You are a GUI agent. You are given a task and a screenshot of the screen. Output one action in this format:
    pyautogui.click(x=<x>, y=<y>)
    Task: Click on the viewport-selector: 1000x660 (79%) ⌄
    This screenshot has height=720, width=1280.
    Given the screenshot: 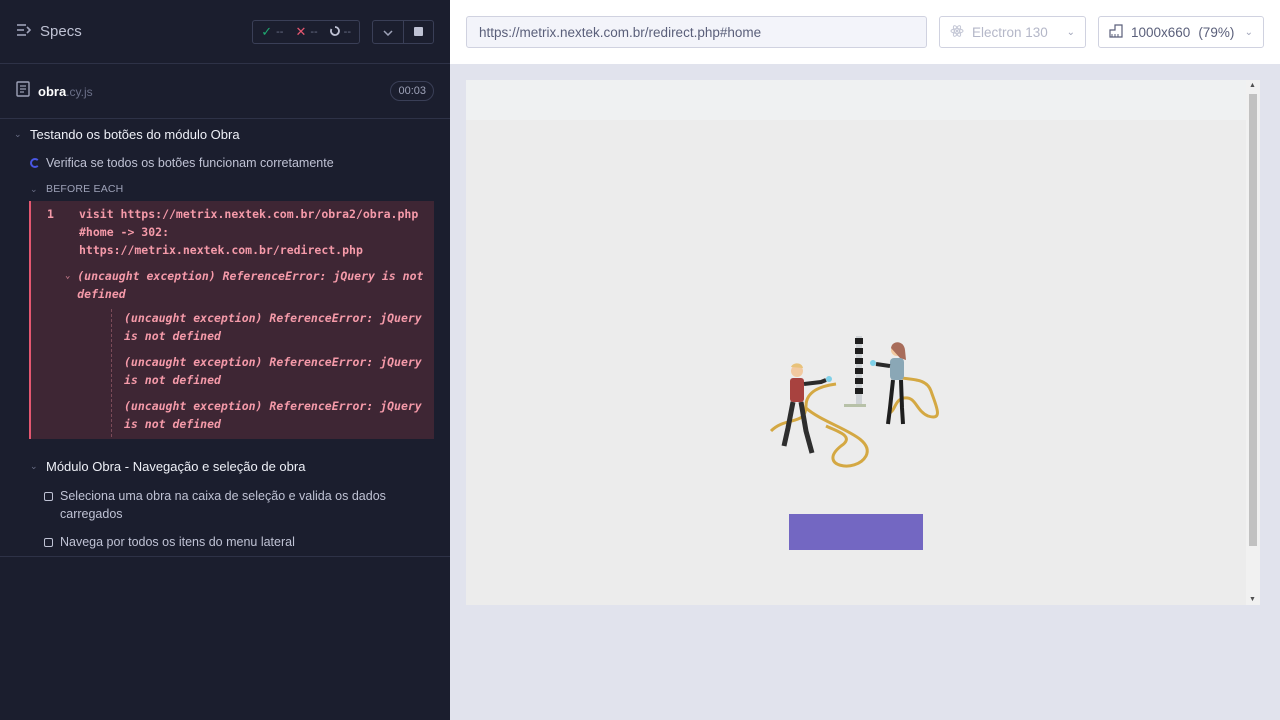 What is the action you would take?
    pyautogui.click(x=1181, y=32)
    